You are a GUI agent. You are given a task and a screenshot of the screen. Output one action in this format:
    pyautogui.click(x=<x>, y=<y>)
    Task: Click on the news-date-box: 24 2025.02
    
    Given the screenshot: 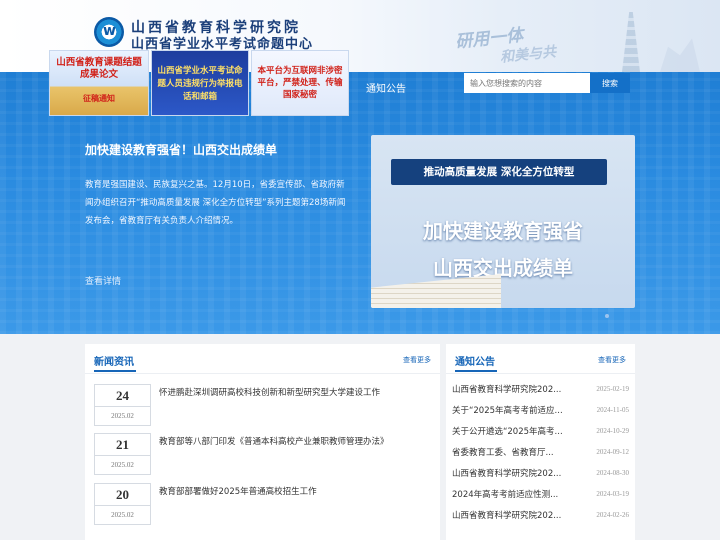 What is the action you would take?
    pyautogui.click(x=122, y=405)
    